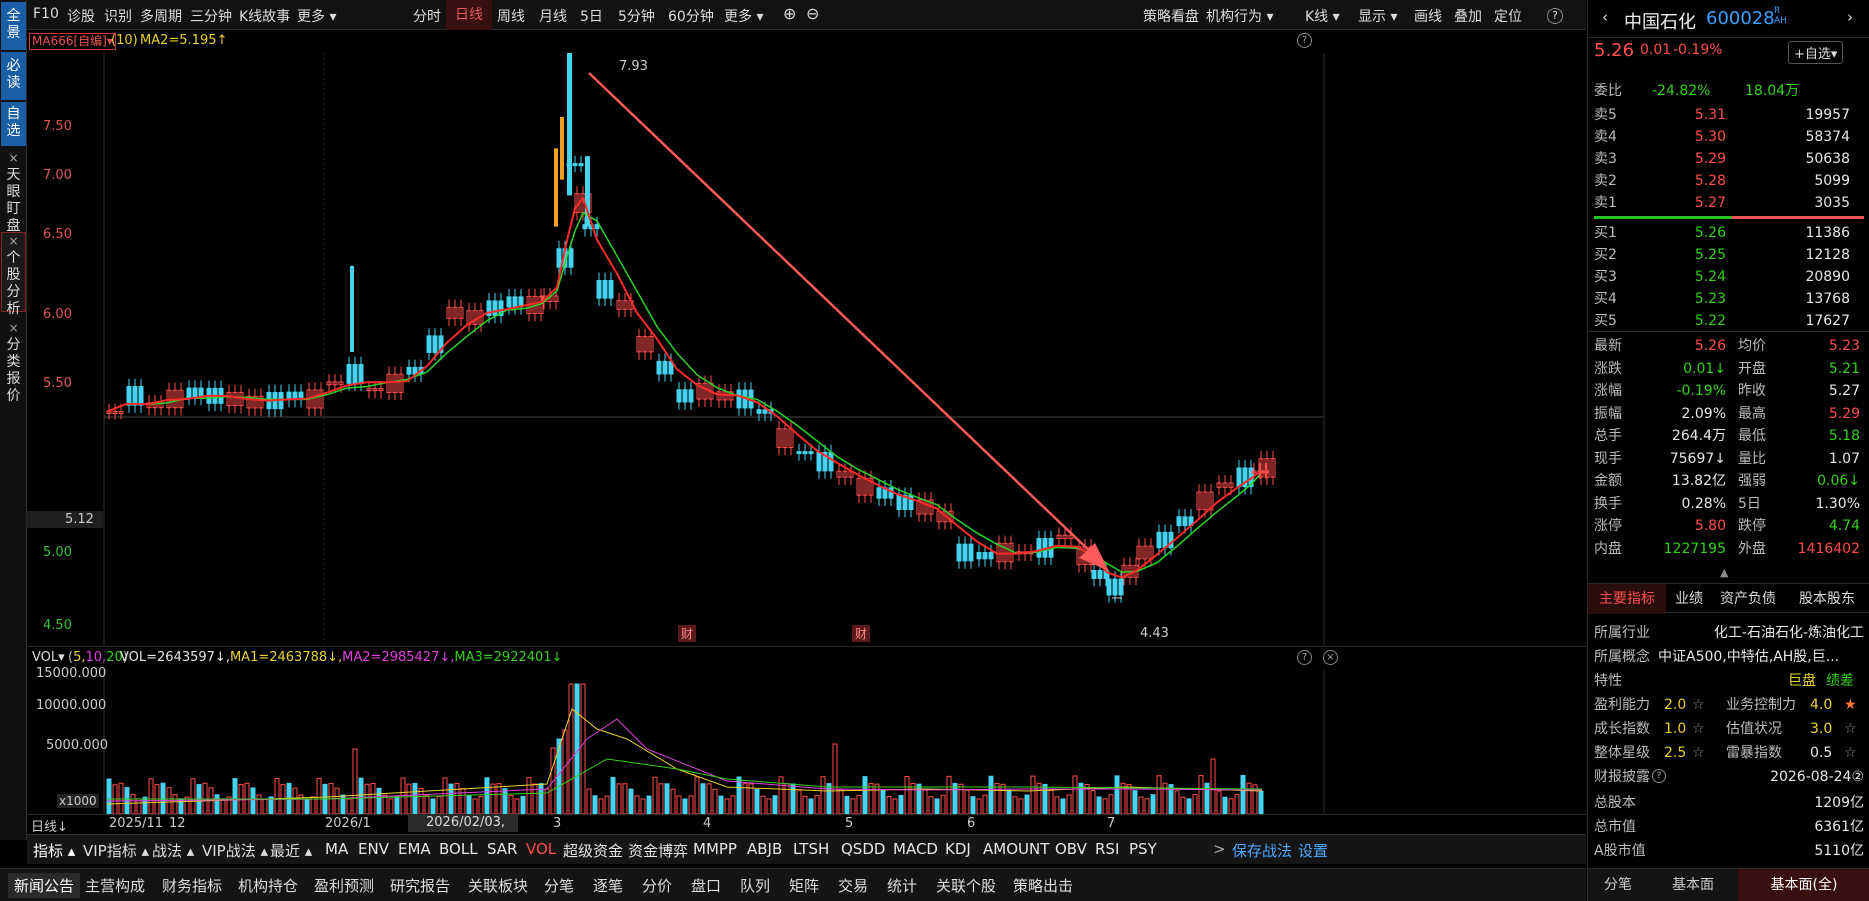 This screenshot has width=1869, height=901. Describe the element at coordinates (1728, 137) in the screenshot. I see `ask-row: 卖4 5.30 58374` at that location.